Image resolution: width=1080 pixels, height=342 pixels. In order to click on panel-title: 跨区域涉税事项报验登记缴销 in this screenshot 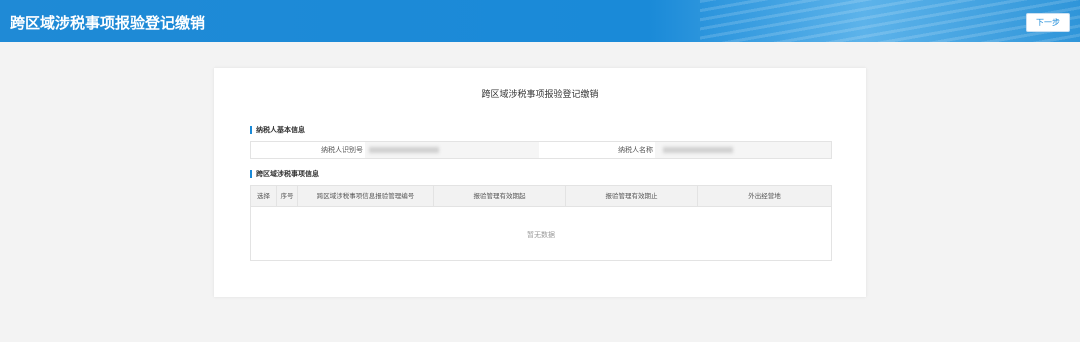, I will do `click(540, 95)`.